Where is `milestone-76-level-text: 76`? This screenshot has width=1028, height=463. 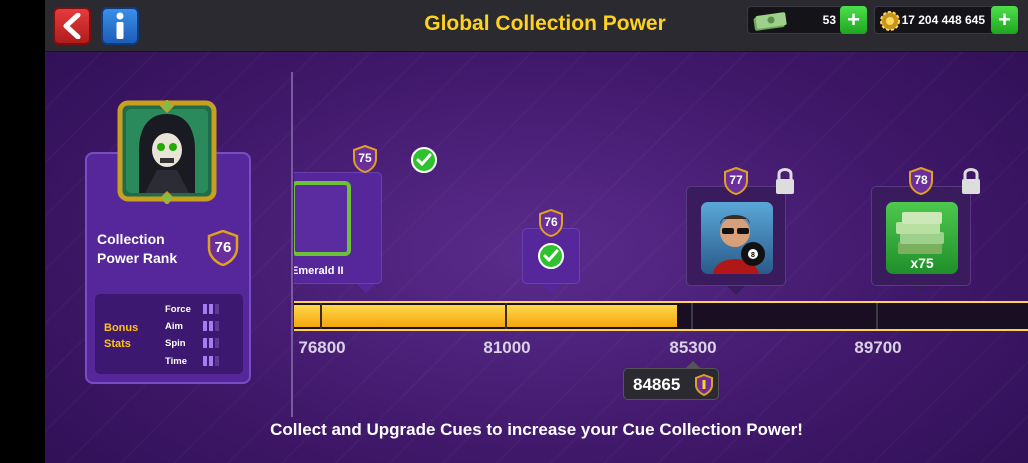
milestone-76-level-text: 76 is located at coordinates (551, 222).